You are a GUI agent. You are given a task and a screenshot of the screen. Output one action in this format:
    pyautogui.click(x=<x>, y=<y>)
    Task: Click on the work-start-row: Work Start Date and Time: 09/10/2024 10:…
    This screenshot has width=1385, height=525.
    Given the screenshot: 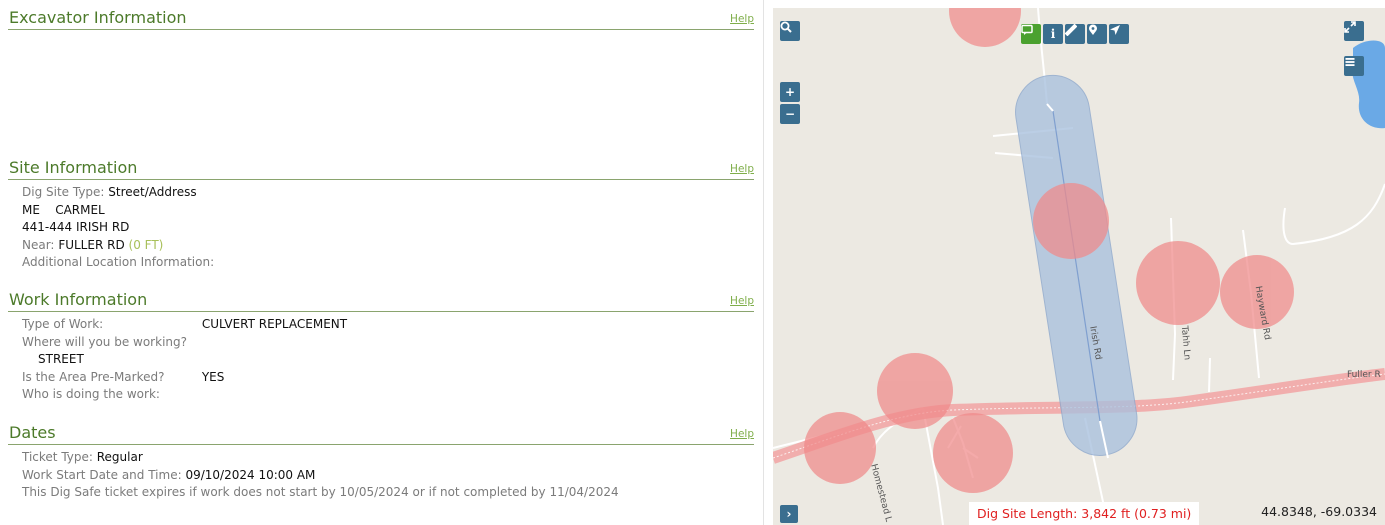 What is the action you would take?
    pyautogui.click(x=388, y=476)
    